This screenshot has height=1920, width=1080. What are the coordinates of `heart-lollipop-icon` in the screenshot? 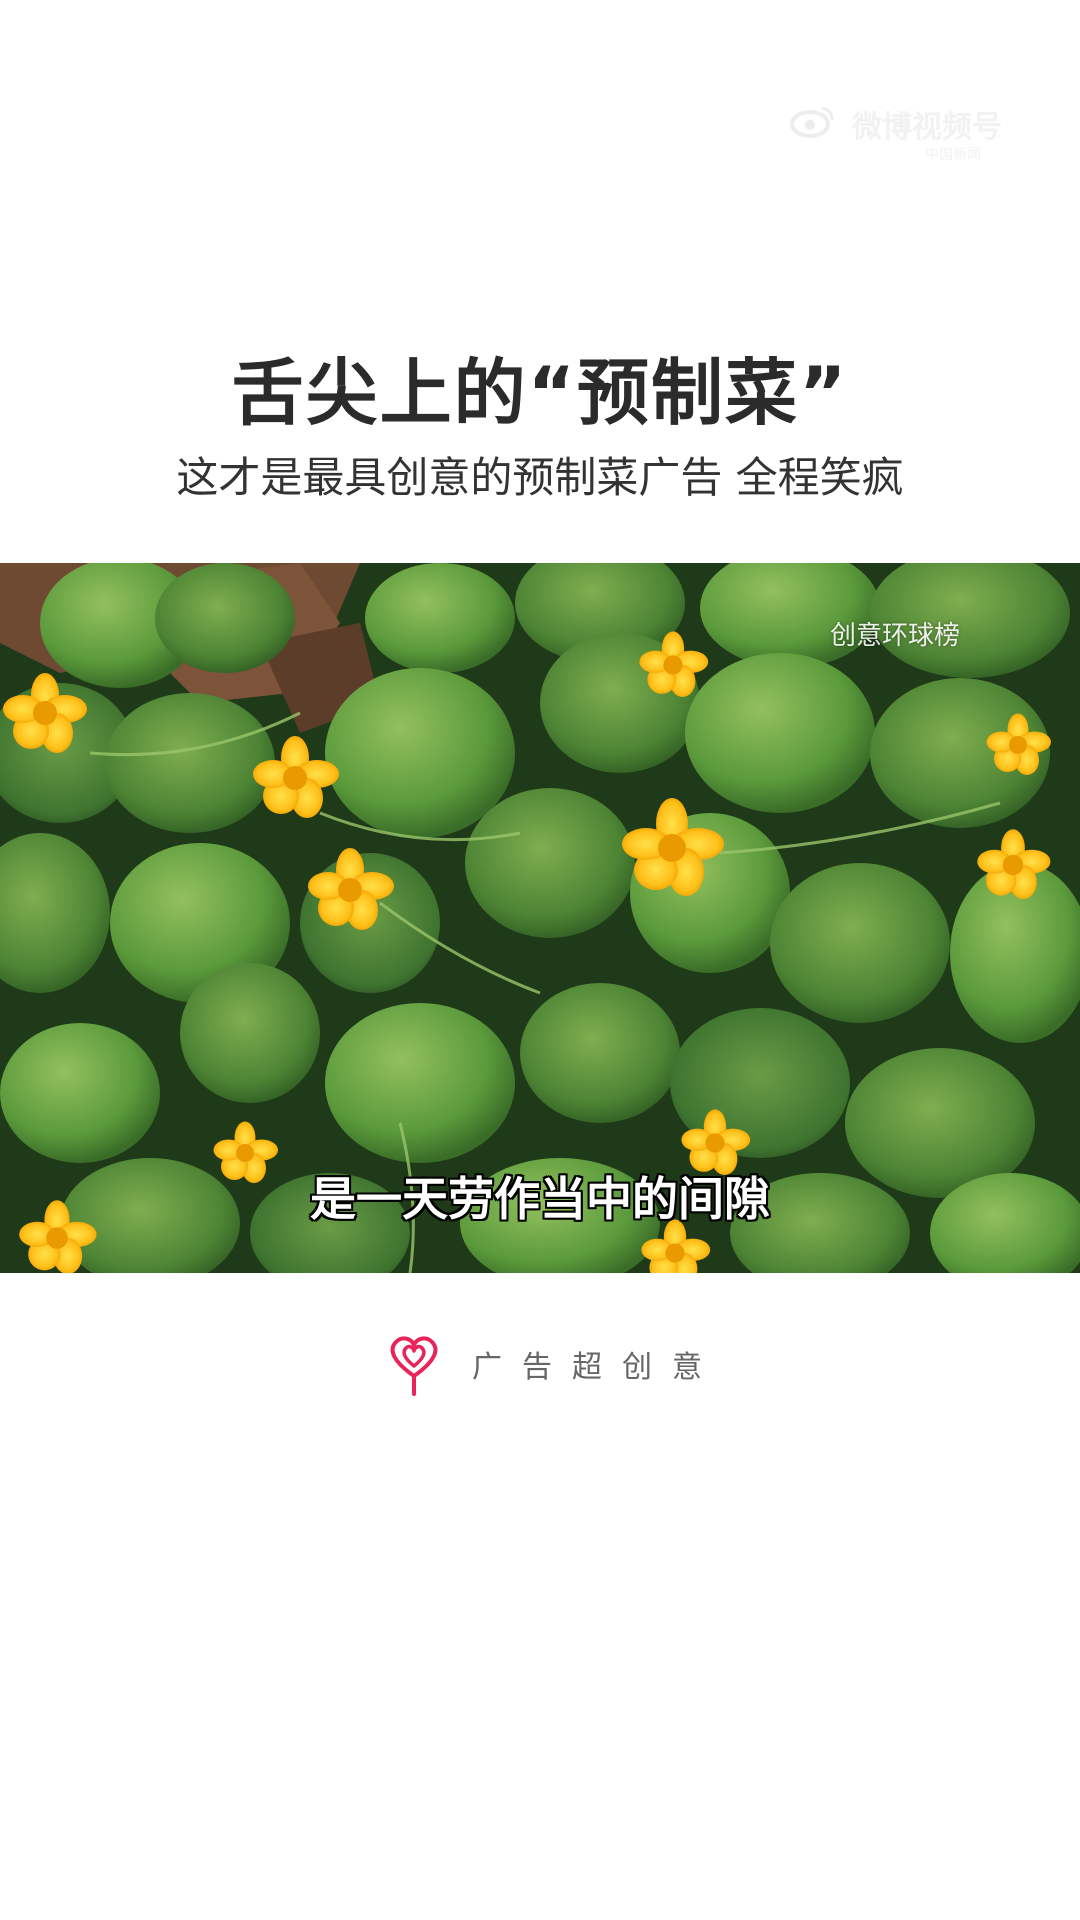 It's located at (414, 1366).